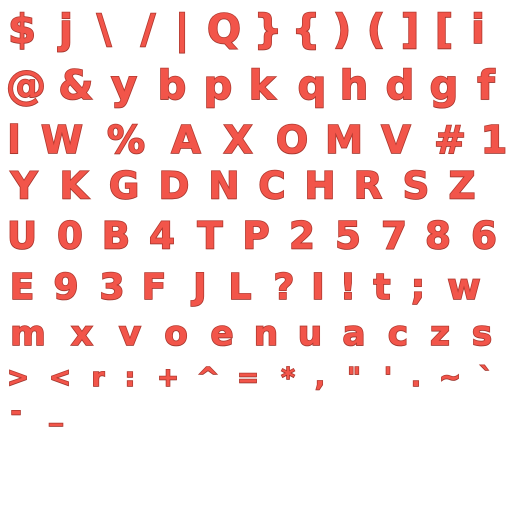  What do you see at coordinates (415, 378) in the screenshot?
I see `glyph-tile: .` at bounding box center [415, 378].